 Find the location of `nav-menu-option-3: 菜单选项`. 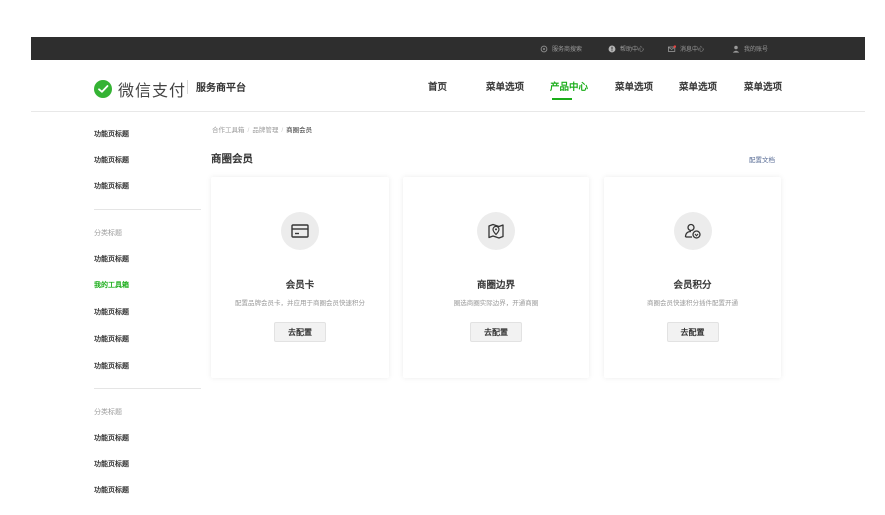

nav-menu-option-3: 菜单选项 is located at coordinates (698, 86).